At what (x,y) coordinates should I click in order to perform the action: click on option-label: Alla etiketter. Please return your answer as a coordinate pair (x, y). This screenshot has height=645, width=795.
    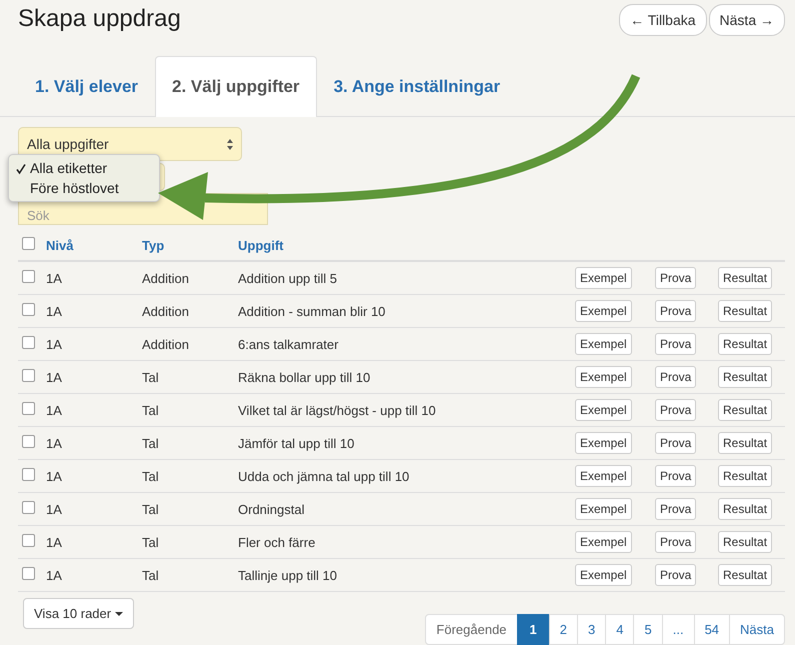
    Looking at the image, I should click on (69, 168).